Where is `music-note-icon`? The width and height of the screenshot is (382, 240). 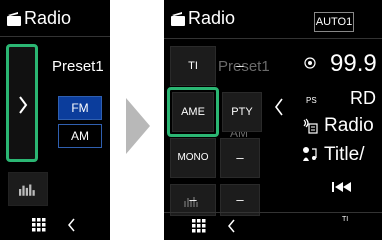
music-note-icon is located at coordinates (310, 154).